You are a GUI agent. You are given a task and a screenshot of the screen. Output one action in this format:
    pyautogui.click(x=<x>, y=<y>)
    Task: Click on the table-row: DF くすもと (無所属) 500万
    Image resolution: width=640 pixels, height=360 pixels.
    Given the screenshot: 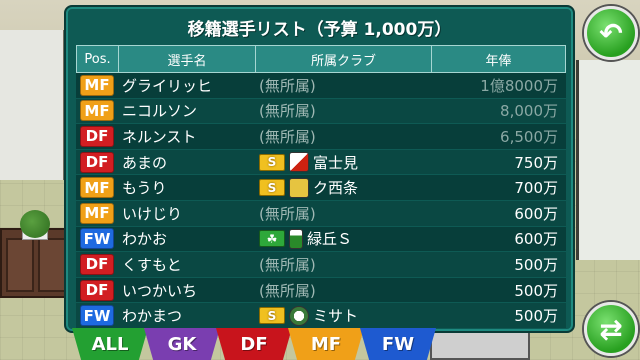 What is the action you would take?
    pyautogui.click(x=321, y=265)
    